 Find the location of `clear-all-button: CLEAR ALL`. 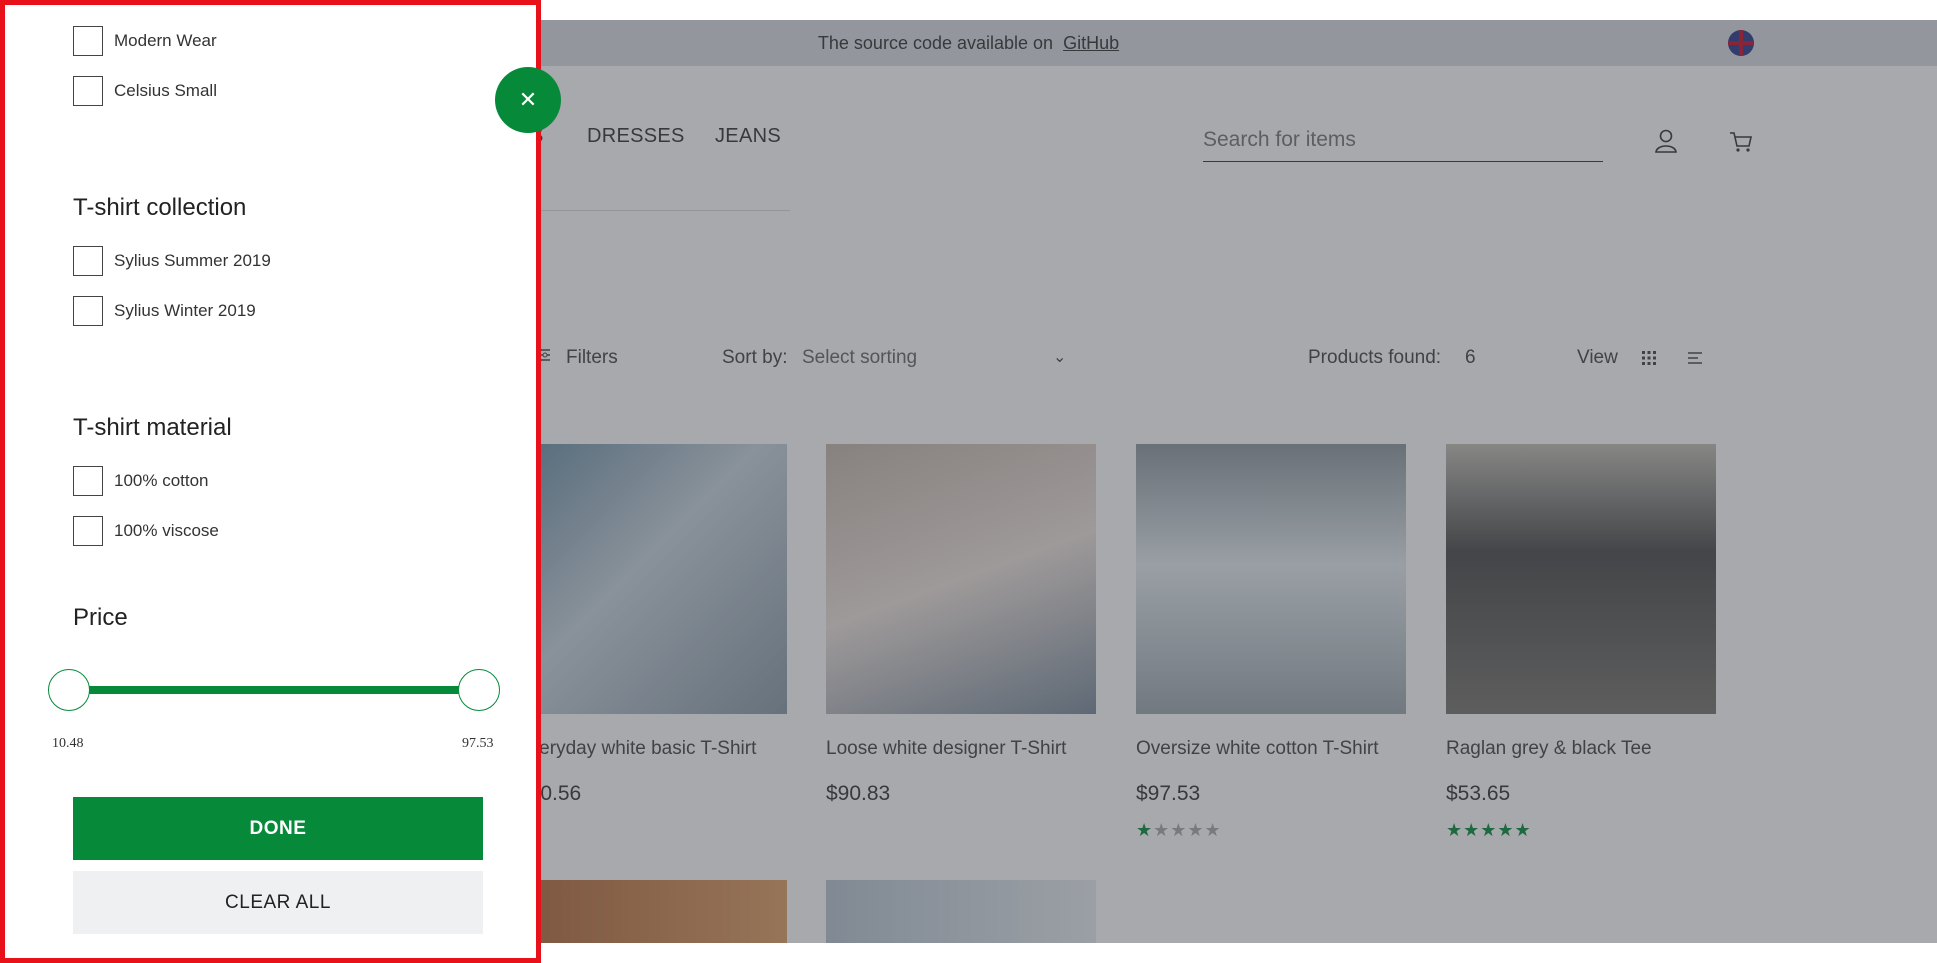

clear-all-button: CLEAR ALL is located at coordinates (278, 902).